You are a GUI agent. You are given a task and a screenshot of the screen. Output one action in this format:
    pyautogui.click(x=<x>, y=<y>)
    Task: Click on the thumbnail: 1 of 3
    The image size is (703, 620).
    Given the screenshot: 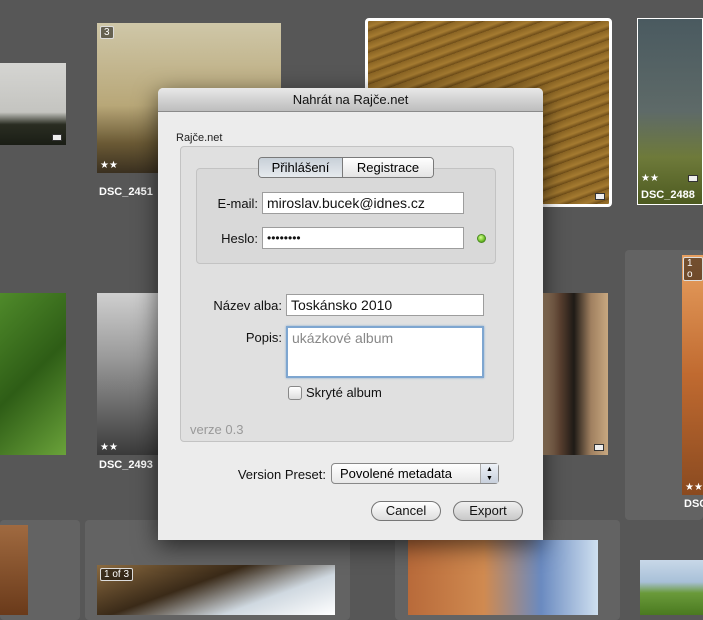 What is the action you would take?
    pyautogui.click(x=216, y=590)
    